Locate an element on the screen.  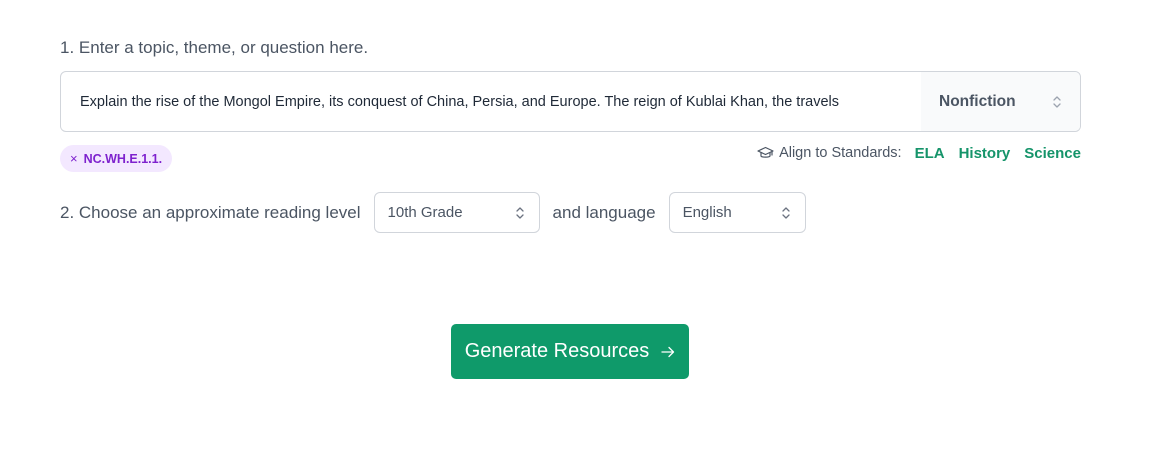
generate-resources-label: Generate Resources is located at coordinates (557, 351).